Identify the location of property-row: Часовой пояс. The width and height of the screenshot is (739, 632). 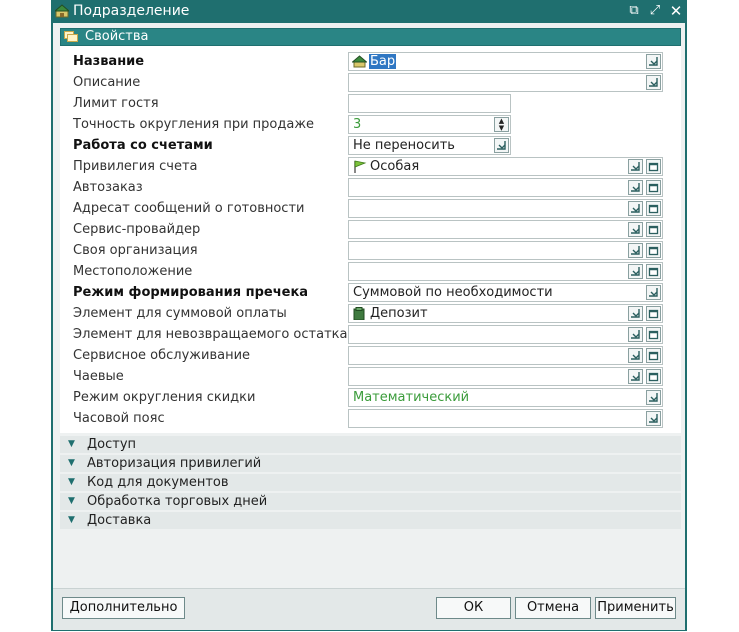
(370, 419).